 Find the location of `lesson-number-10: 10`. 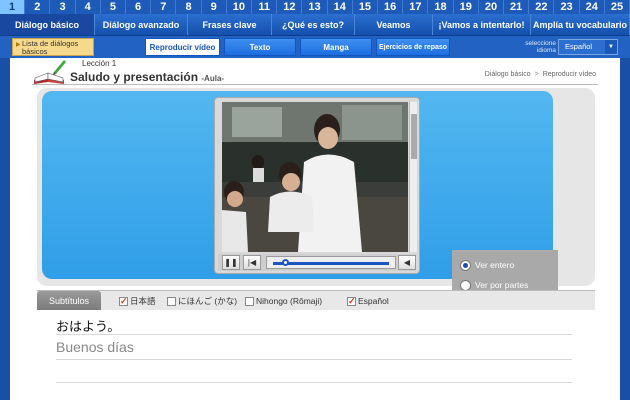

lesson-number-10: 10 is located at coordinates (240, 7).